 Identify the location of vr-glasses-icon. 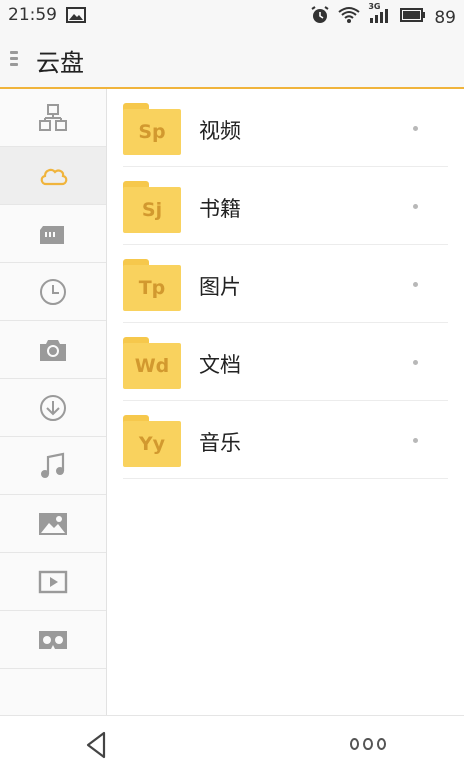
(53, 639).